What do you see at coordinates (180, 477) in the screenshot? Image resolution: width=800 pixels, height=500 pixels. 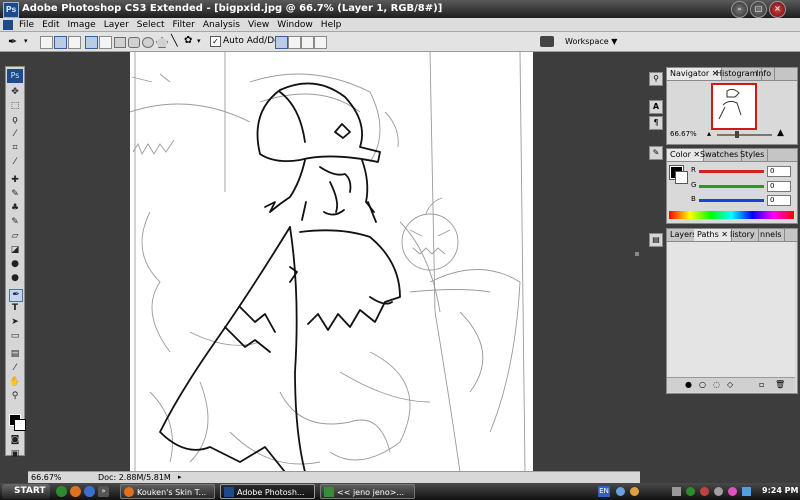 I see `status-arrow-icon: ▸` at bounding box center [180, 477].